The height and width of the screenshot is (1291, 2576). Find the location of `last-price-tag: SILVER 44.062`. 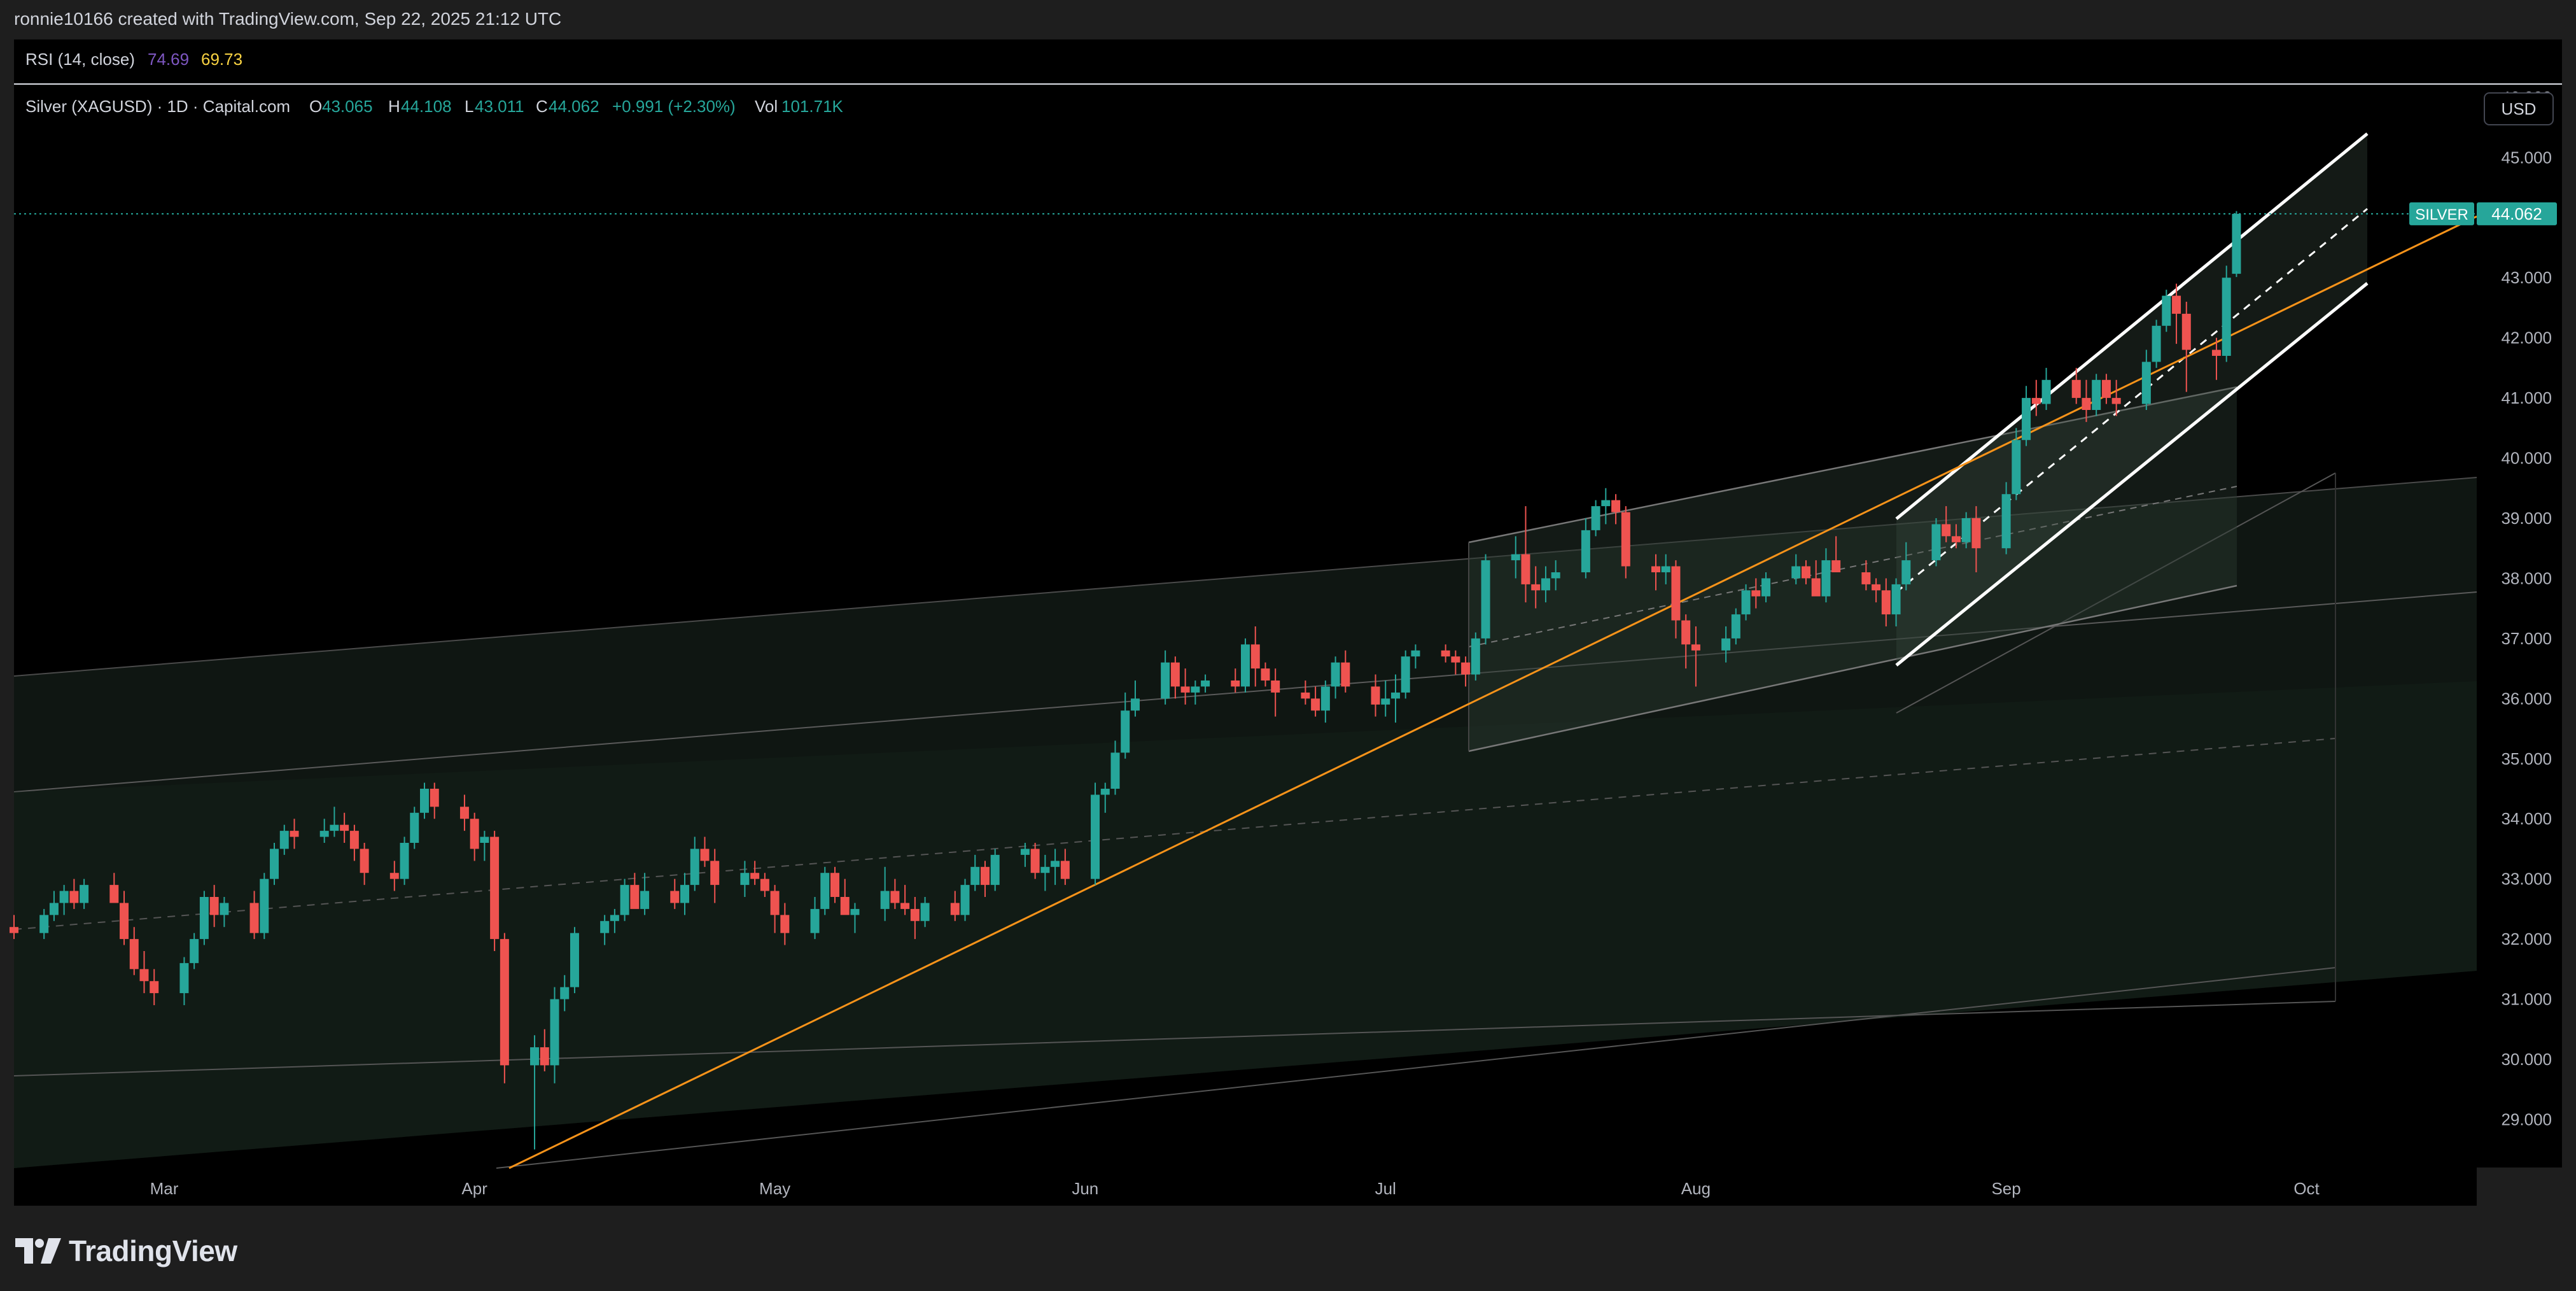

last-price-tag: SILVER 44.062 is located at coordinates (2483, 213).